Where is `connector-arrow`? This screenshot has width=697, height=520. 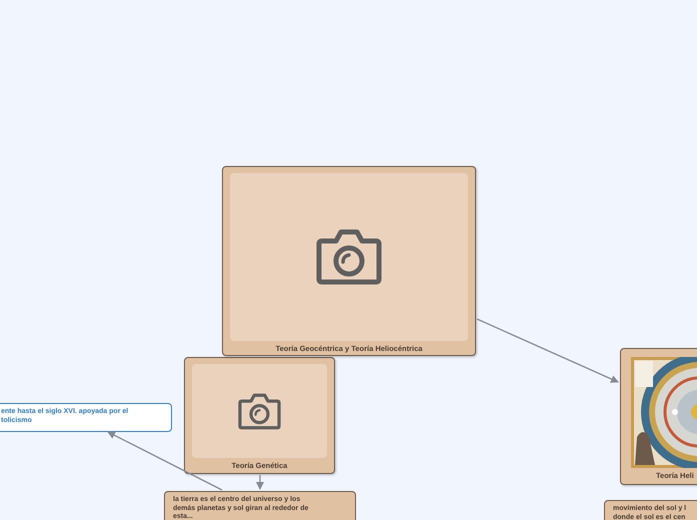 connector-arrow is located at coordinates (260, 482).